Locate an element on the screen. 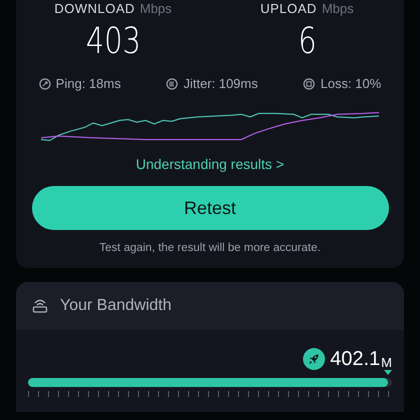 The height and width of the screenshot is (420, 420). bandwidth-unit: M is located at coordinates (386, 362).